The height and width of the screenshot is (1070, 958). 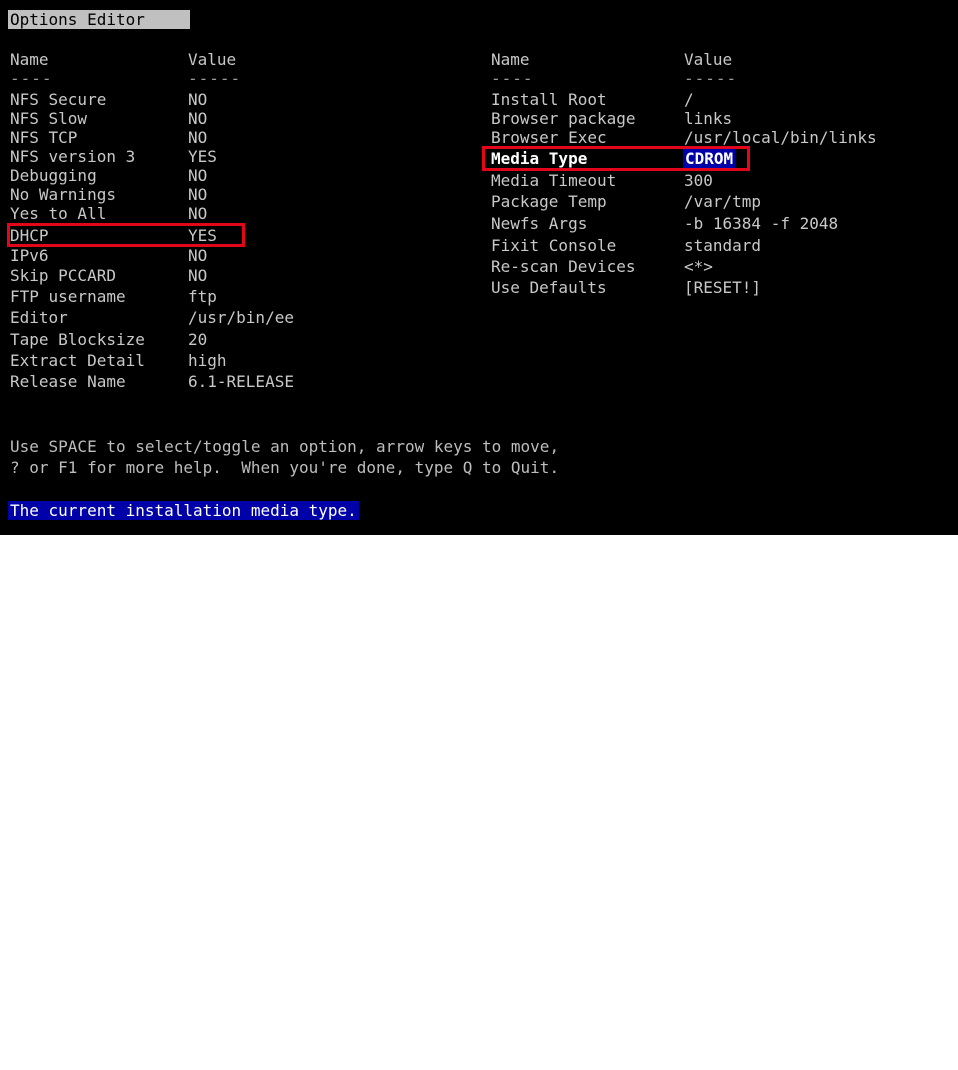 What do you see at coordinates (539, 223) in the screenshot?
I see `option-newfs-args-name: Newfs Args` at bounding box center [539, 223].